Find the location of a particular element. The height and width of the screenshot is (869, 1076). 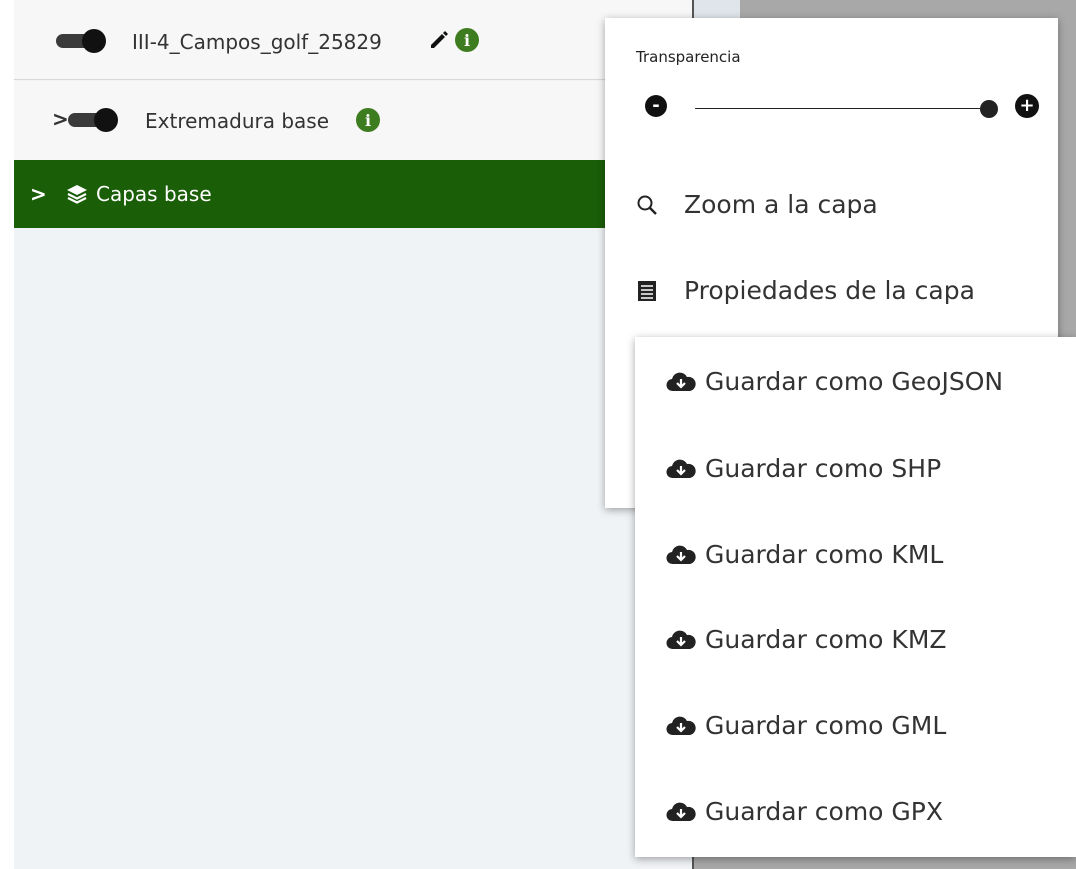

layer-group-capas-base: > Capas base is located at coordinates (353, 194).